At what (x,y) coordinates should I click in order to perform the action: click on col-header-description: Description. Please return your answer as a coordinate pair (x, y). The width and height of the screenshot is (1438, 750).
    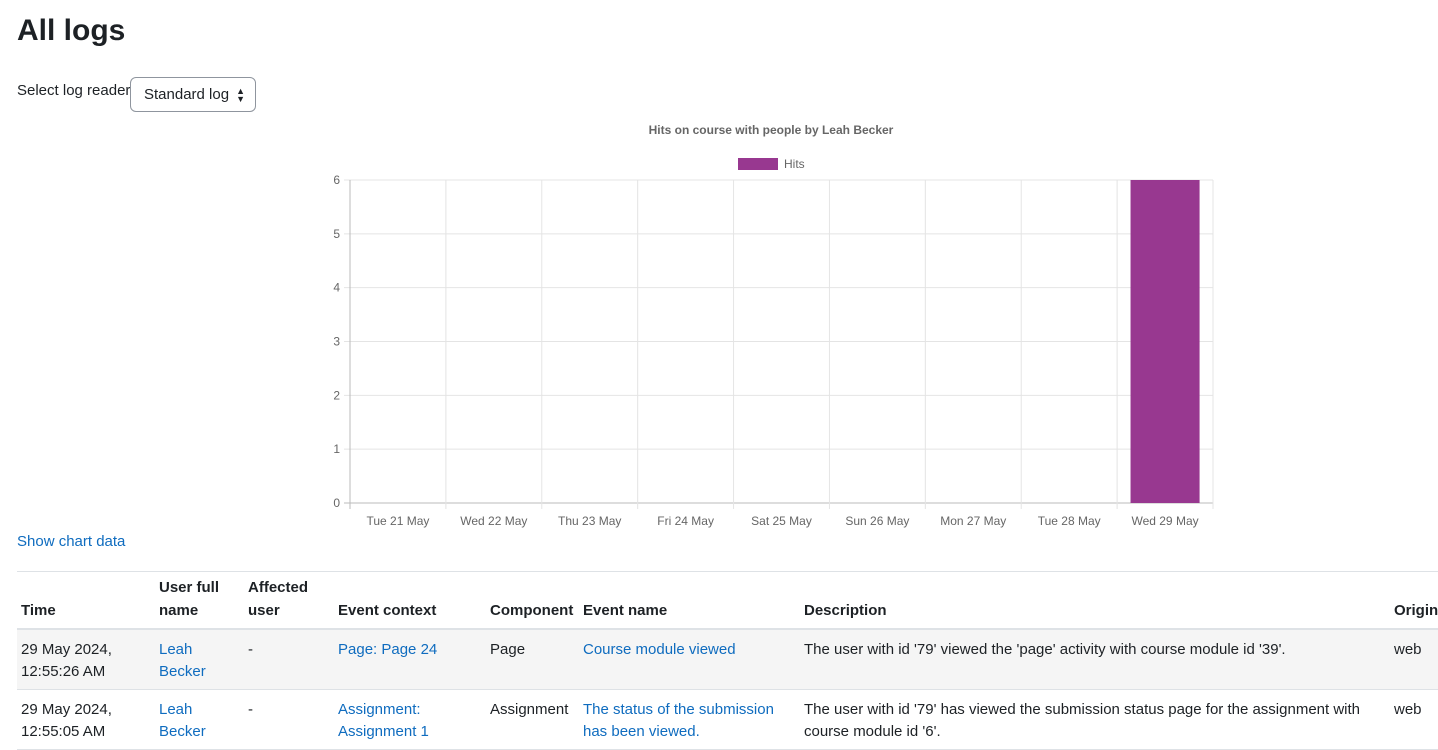
    Looking at the image, I should click on (1095, 601).